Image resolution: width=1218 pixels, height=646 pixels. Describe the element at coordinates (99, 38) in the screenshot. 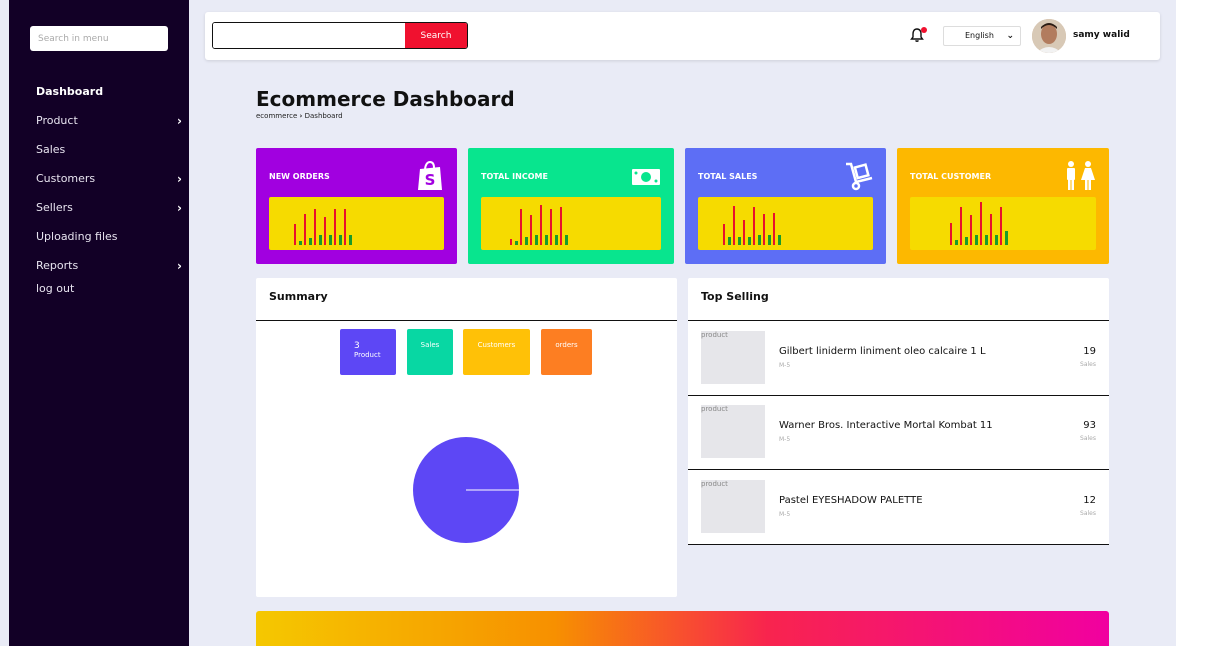

I see `menu-search-input` at that location.